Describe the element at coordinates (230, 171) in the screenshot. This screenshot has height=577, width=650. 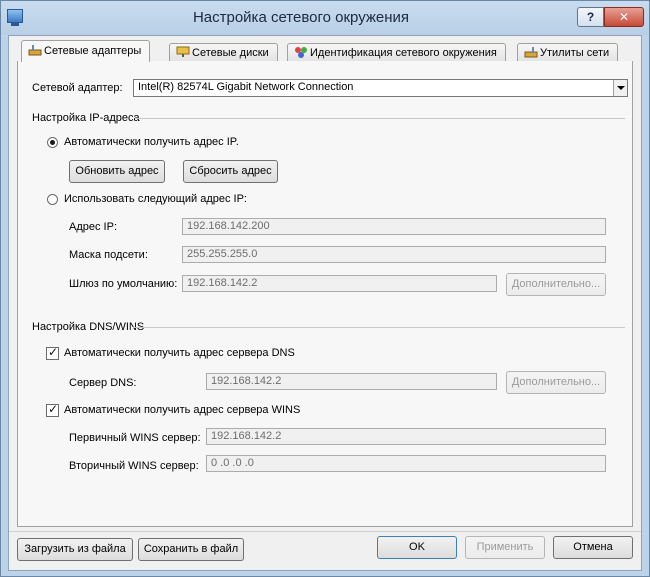
I see `reset-address-button: Сбросить адрес` at that location.